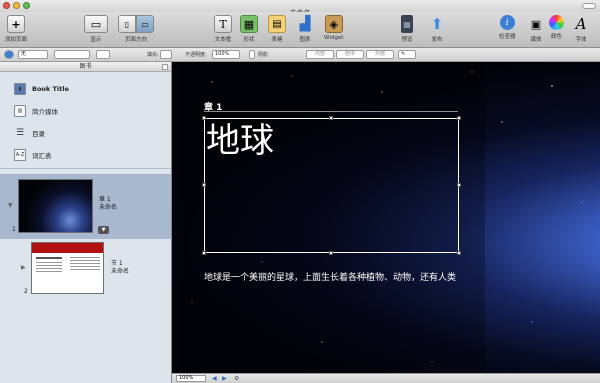 This screenshot has width=600, height=383. I want to click on section-page-number: 2, so click(26, 291).